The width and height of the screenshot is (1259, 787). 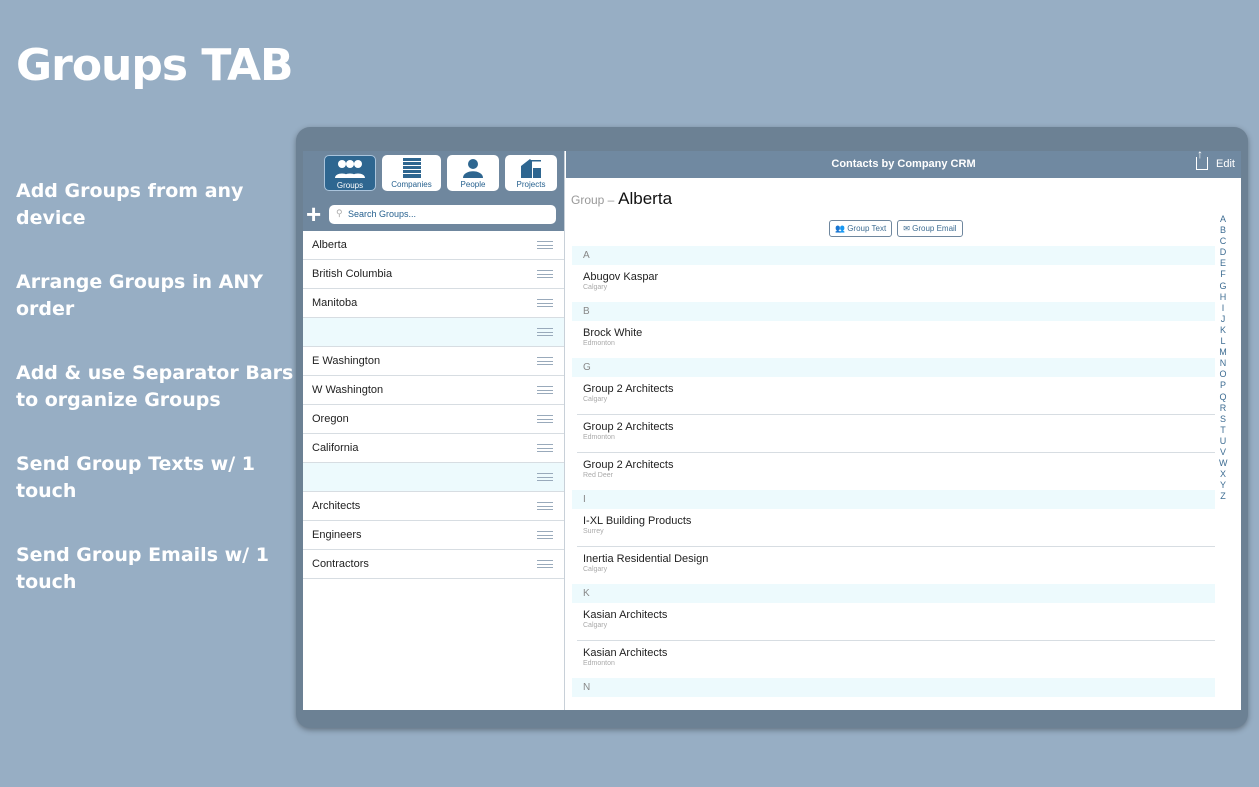 I want to click on button-label: Group Text, so click(x=867, y=228).